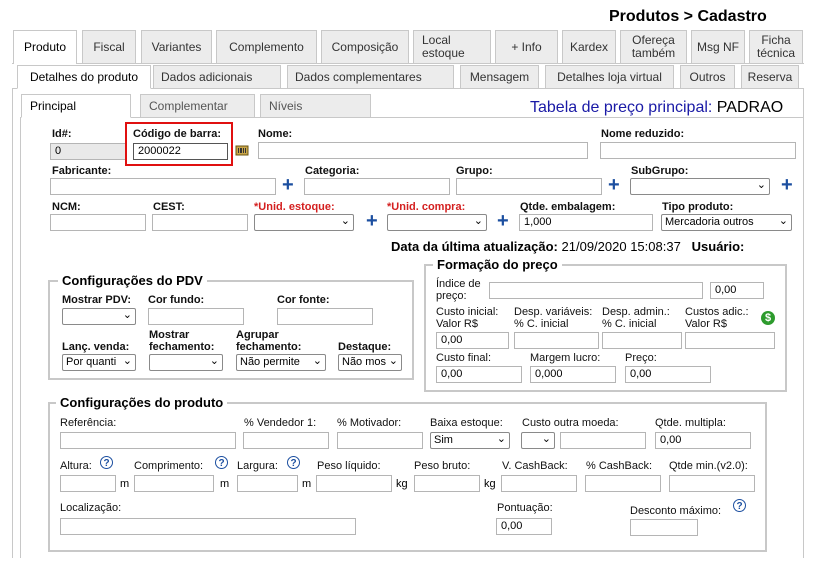  What do you see at coordinates (490, 484) in the screenshot?
I see `peso-bruto-unit: kg` at bounding box center [490, 484].